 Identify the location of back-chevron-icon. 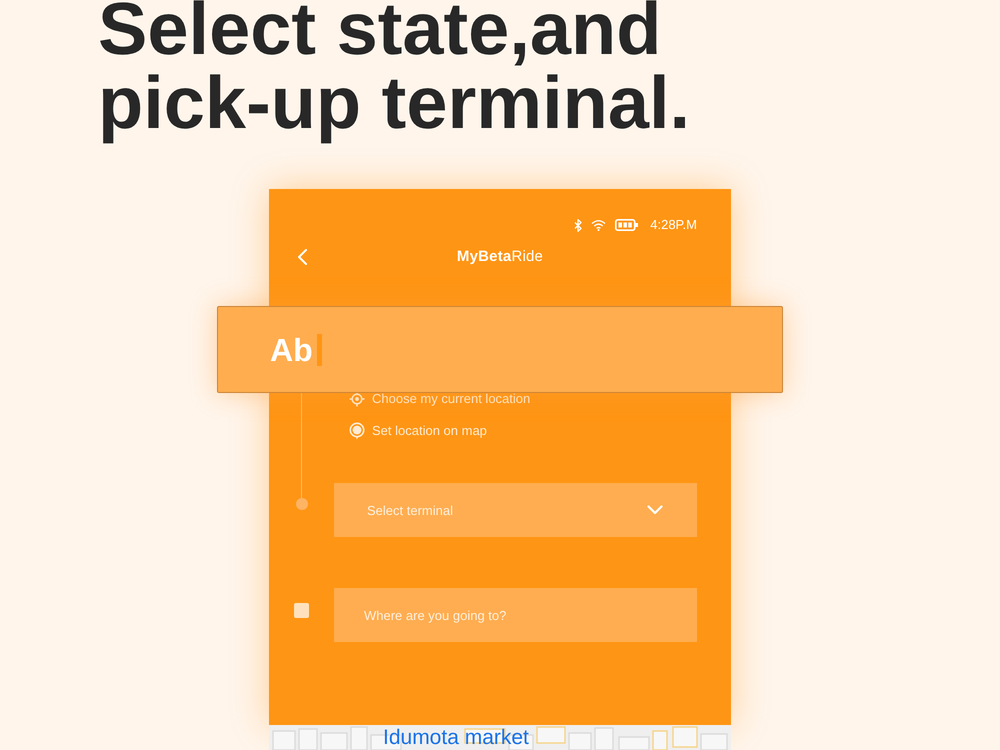
(302, 257).